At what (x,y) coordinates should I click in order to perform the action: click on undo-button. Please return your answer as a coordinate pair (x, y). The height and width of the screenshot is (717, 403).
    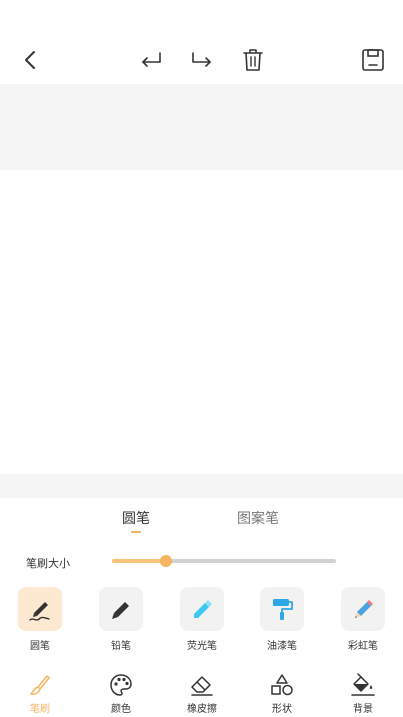
    Looking at the image, I should click on (151, 60).